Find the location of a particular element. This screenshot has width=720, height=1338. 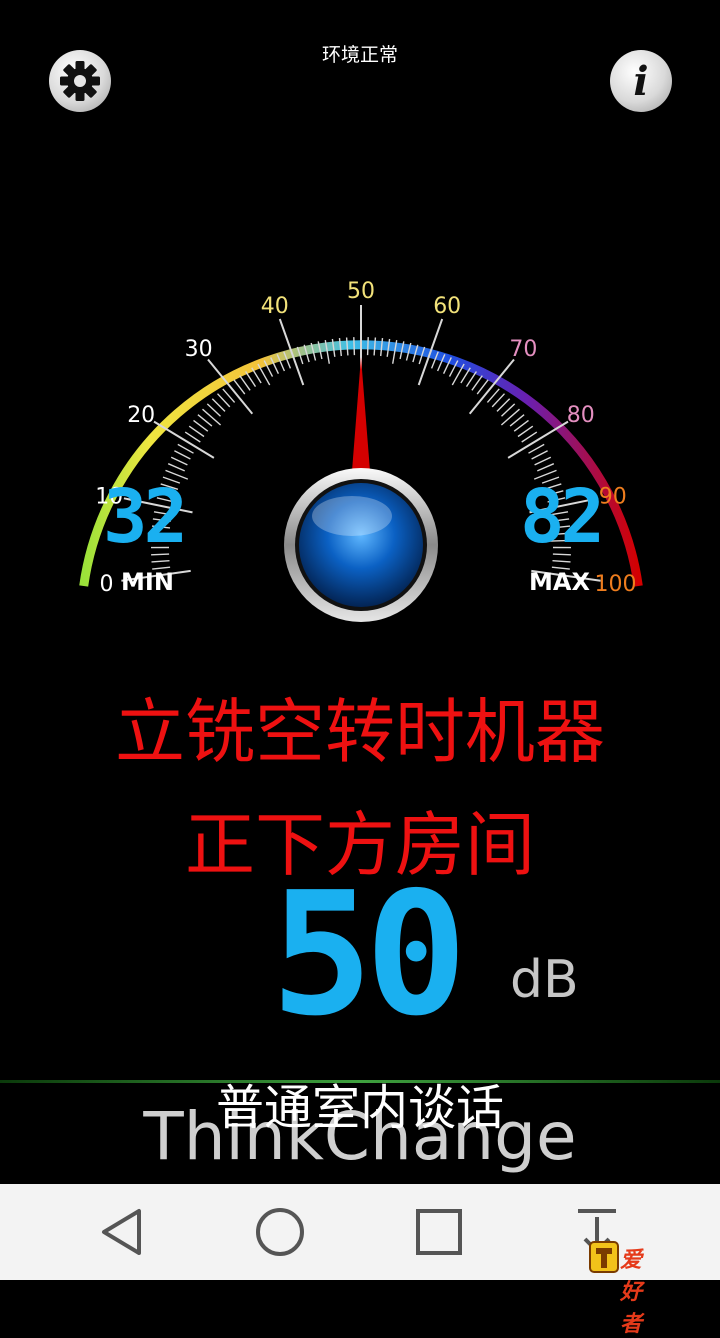

settings-button is located at coordinates (80, 81).